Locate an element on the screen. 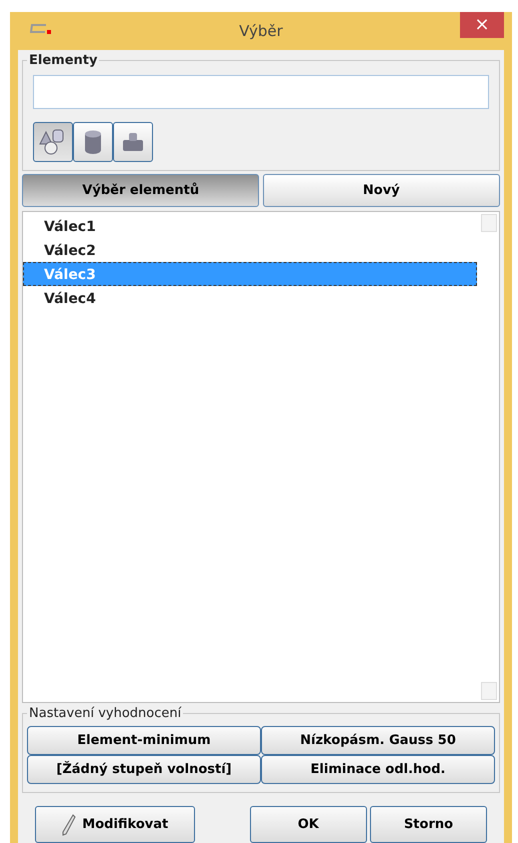 The height and width of the screenshot is (843, 518). option-button: Nízkopásm. Gauss 50 is located at coordinates (378, 740).